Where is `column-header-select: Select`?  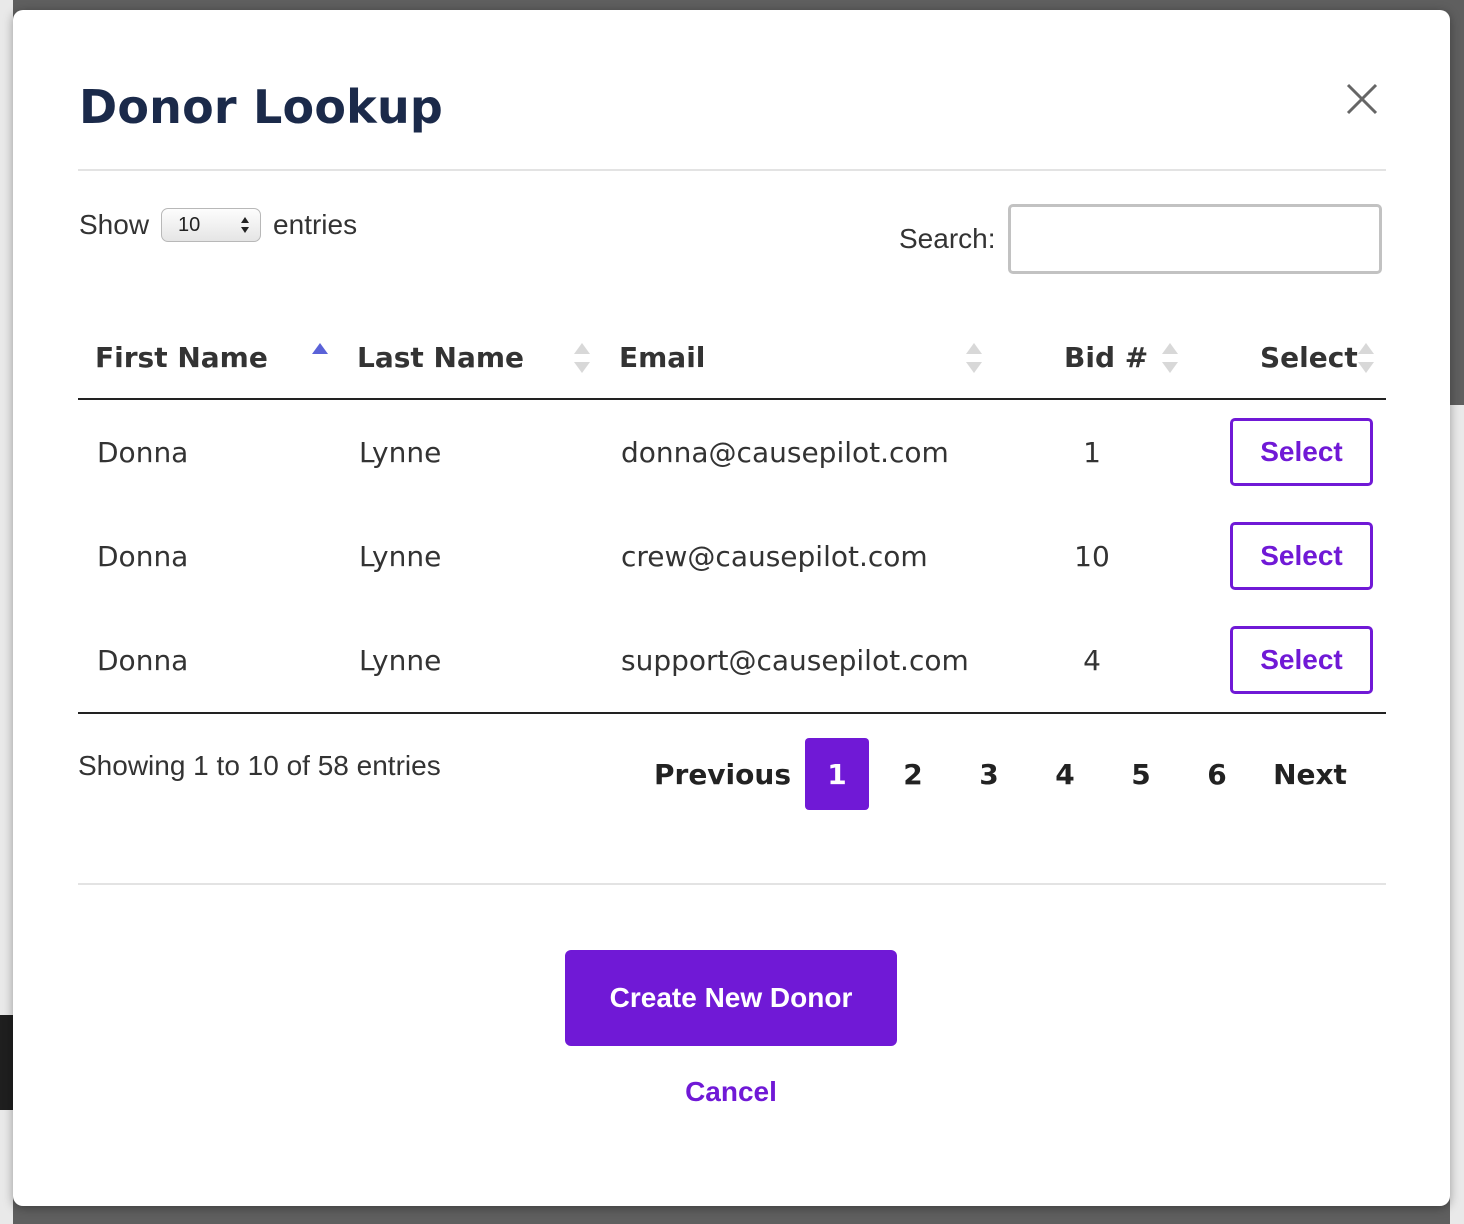 column-header-select: Select is located at coordinates (1288, 358).